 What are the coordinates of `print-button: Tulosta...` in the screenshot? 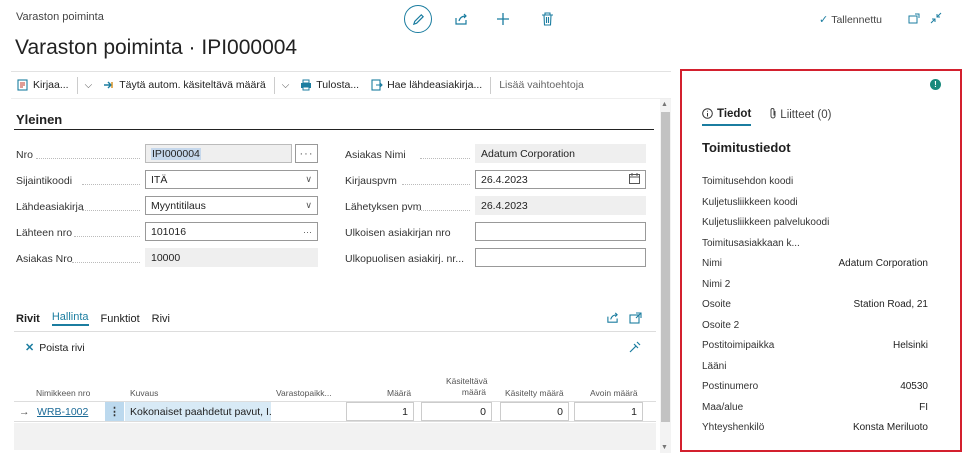 It's located at (329, 85).